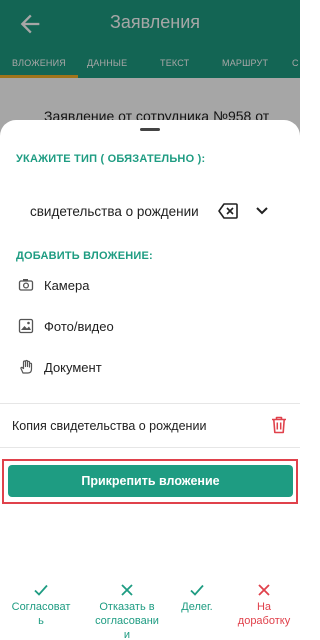  What do you see at coordinates (67, 285) in the screenshot?
I see `option-camera-label: Камера` at bounding box center [67, 285].